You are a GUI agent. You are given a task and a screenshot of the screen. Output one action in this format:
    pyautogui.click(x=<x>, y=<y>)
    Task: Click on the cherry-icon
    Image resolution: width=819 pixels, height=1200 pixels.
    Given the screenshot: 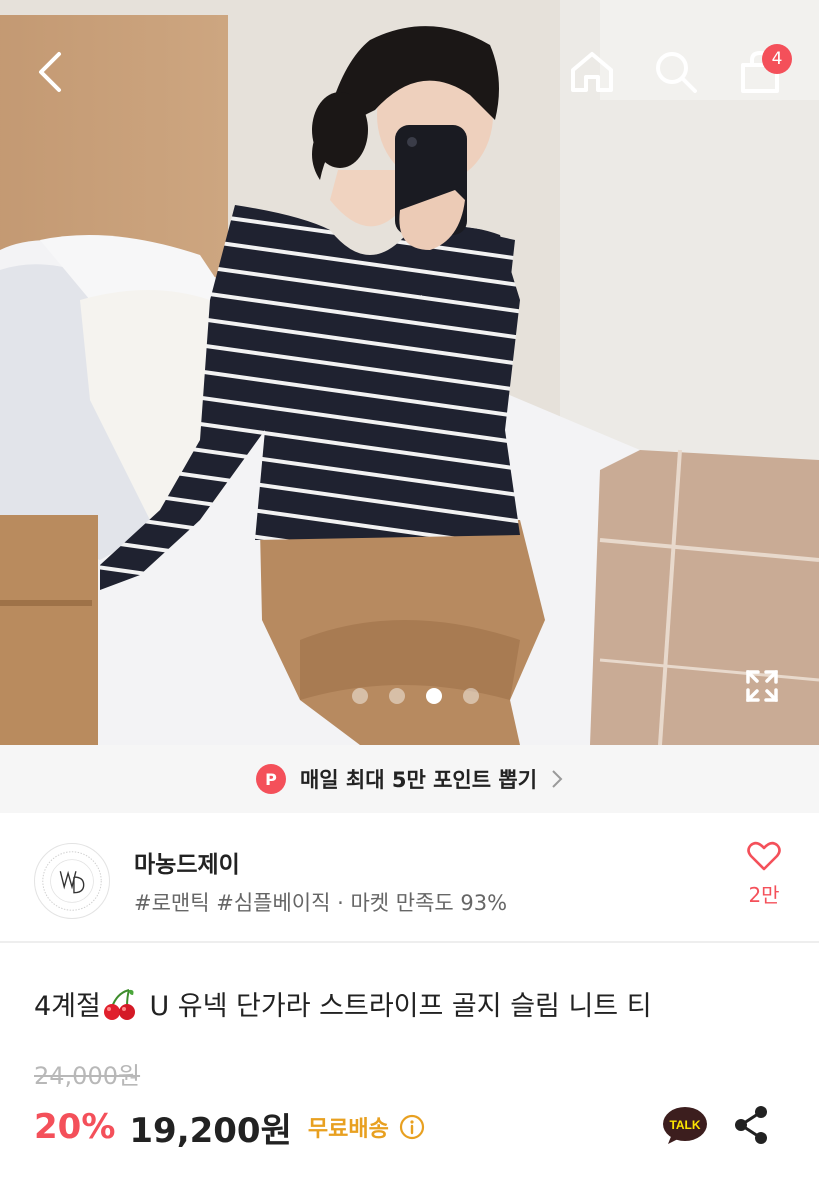 What is the action you would take?
    pyautogui.click(x=119, y=1004)
    